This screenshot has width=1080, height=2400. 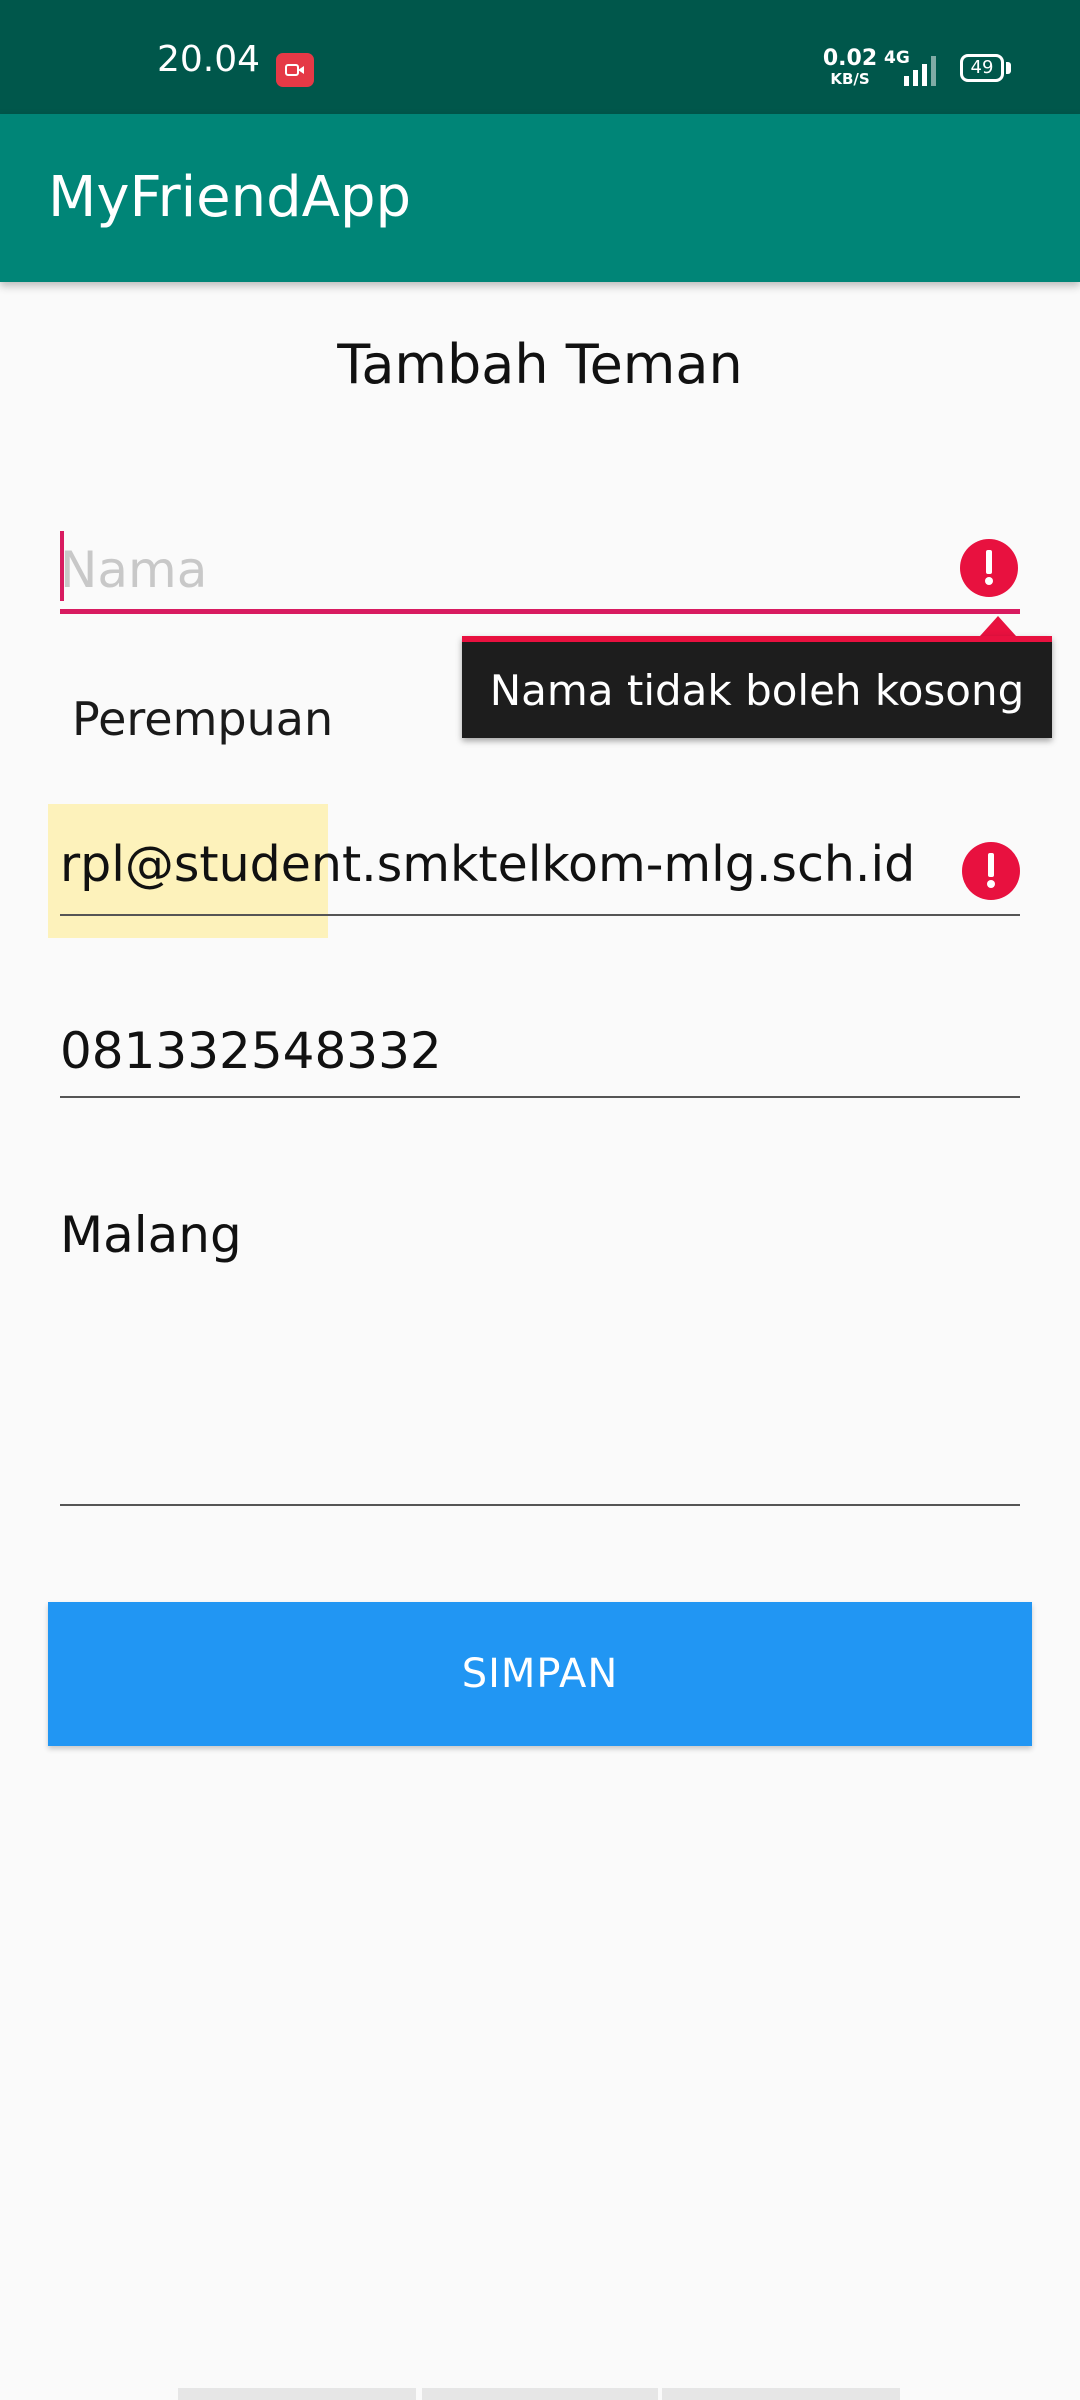 I want to click on battery-icon: 49, so click(x=982, y=68).